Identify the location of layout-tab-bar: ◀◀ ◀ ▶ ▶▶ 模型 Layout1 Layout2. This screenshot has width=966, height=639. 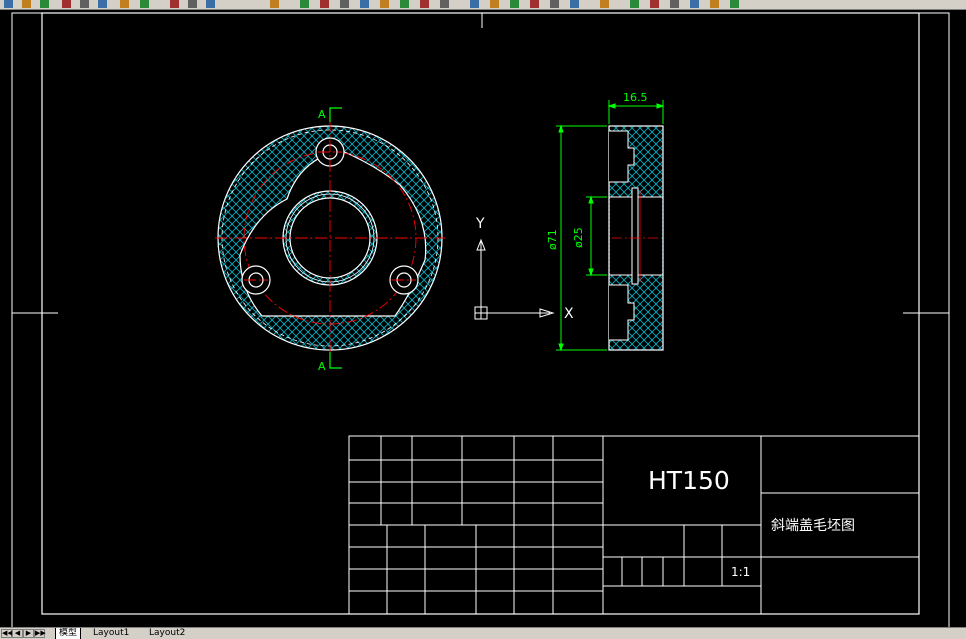
(483, 633).